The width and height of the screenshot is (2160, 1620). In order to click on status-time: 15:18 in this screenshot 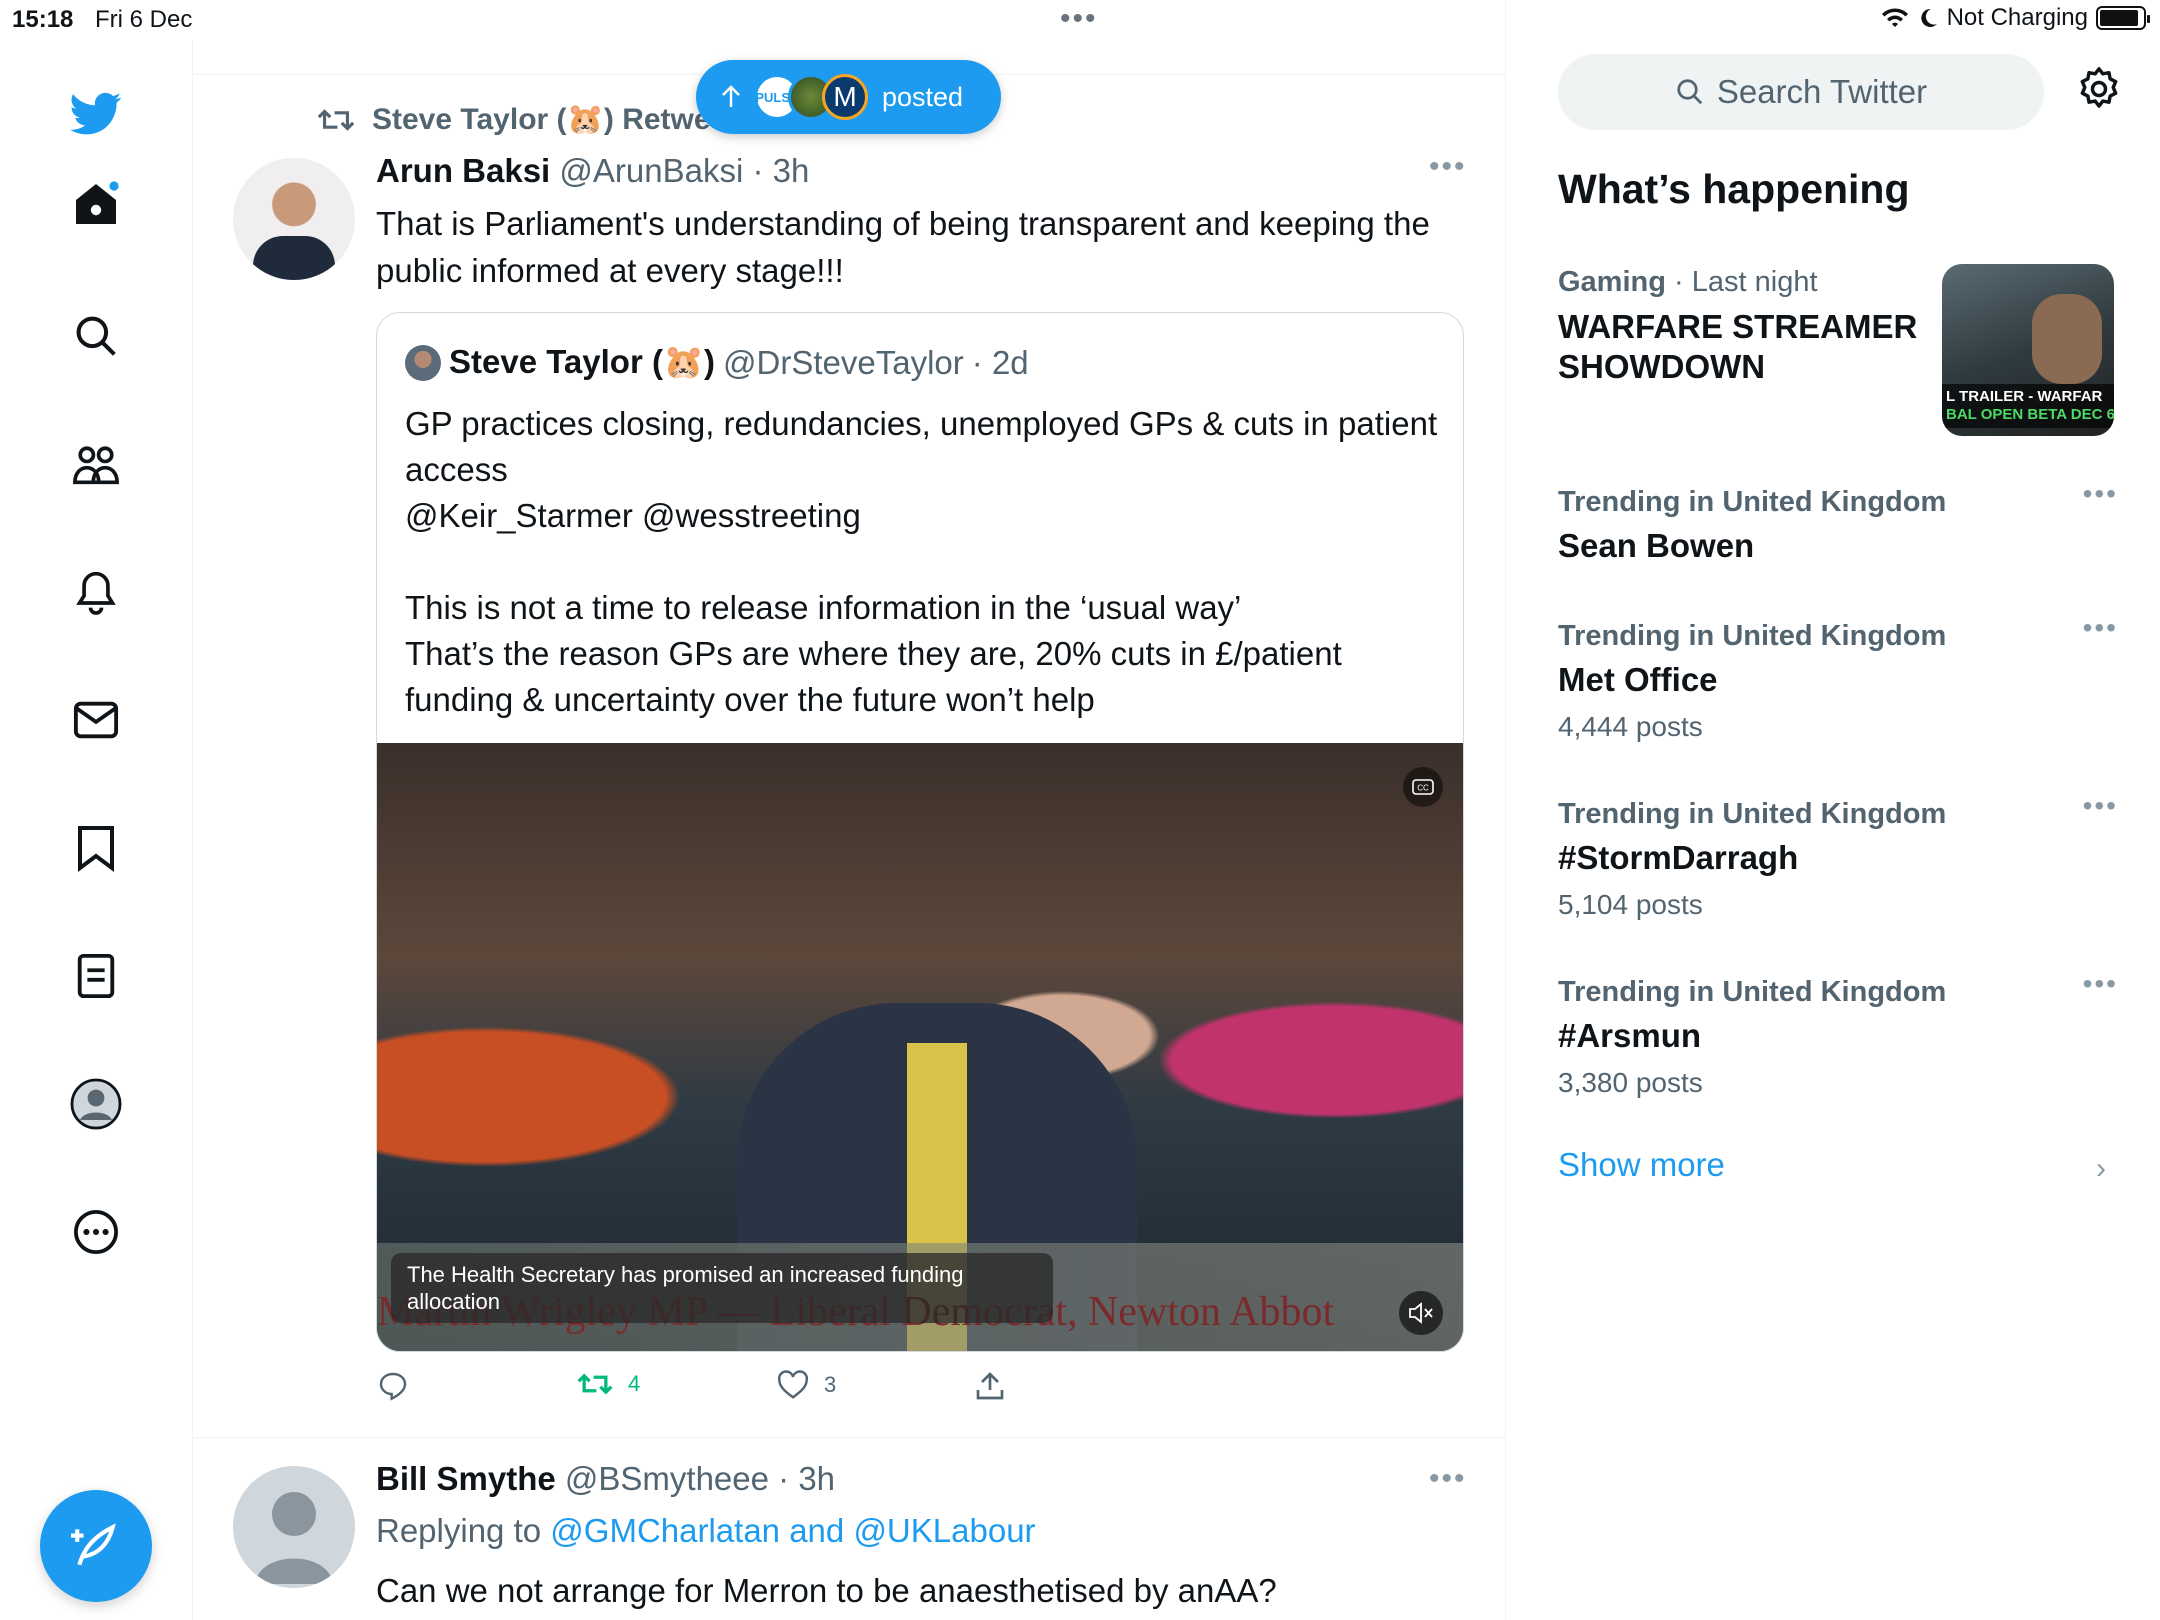, I will do `click(43, 19)`.